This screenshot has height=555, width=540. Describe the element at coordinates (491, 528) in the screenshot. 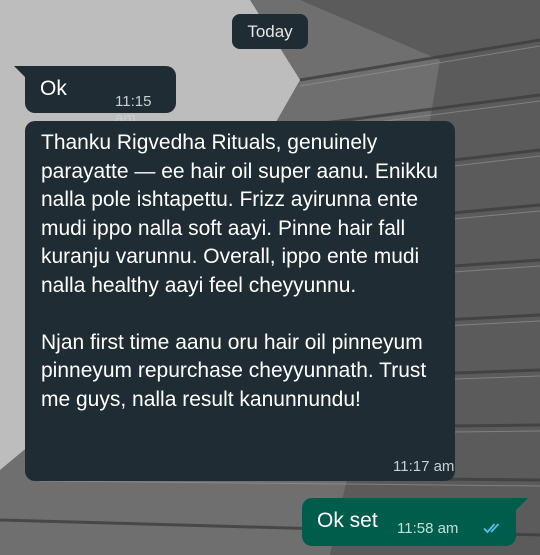

I see `double-check-read-icon` at that location.